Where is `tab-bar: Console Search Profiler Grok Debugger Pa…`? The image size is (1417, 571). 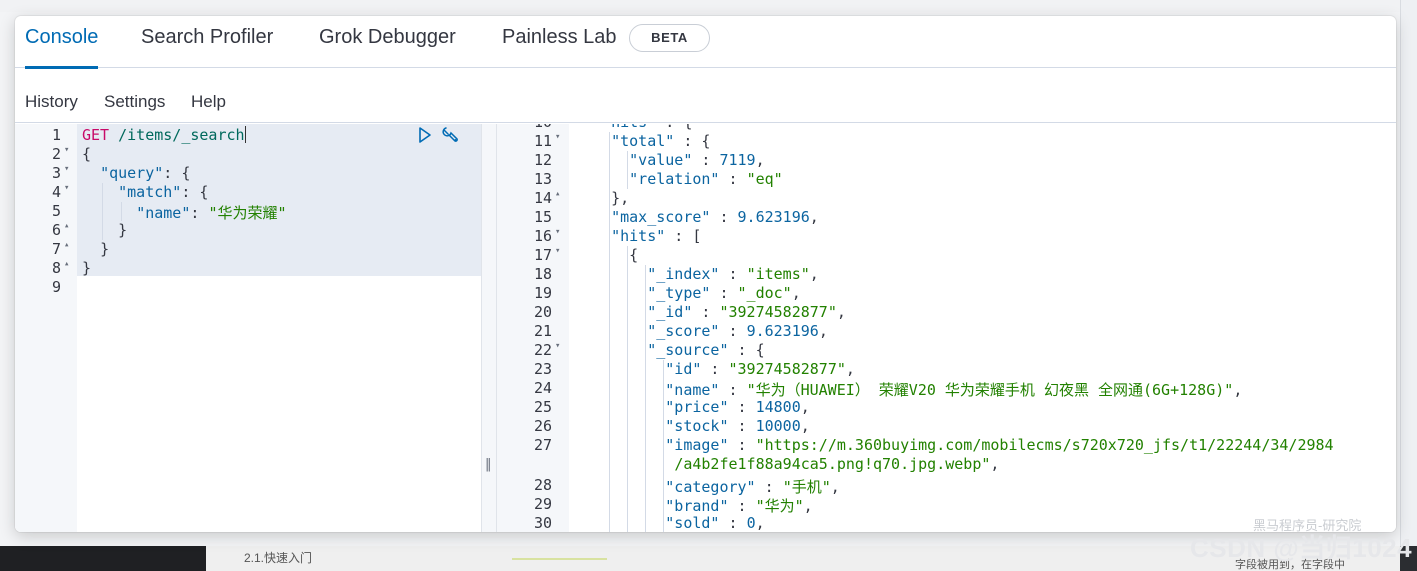 tab-bar: Console Search Profiler Grok Debugger Pa… is located at coordinates (705, 42).